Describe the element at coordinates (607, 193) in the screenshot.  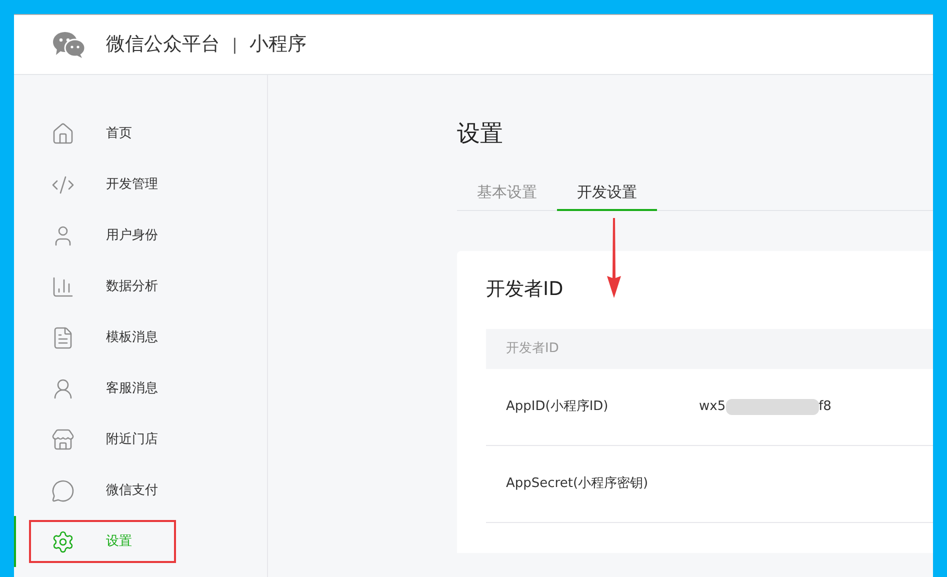
I see `tab: 开发设置` at that location.